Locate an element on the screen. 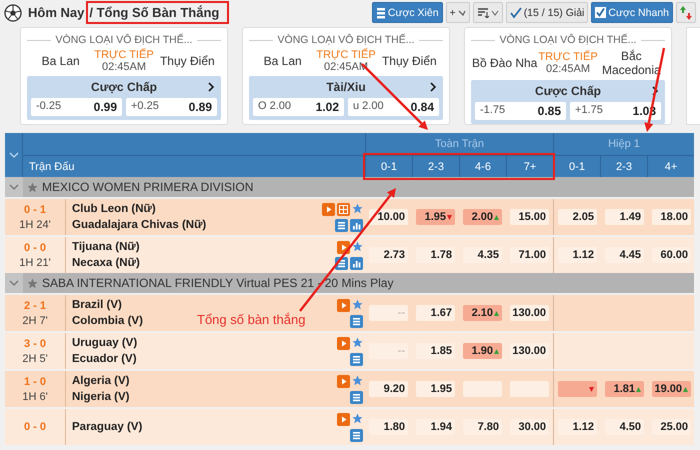  odds-button: 2.73 is located at coordinates (388, 255).